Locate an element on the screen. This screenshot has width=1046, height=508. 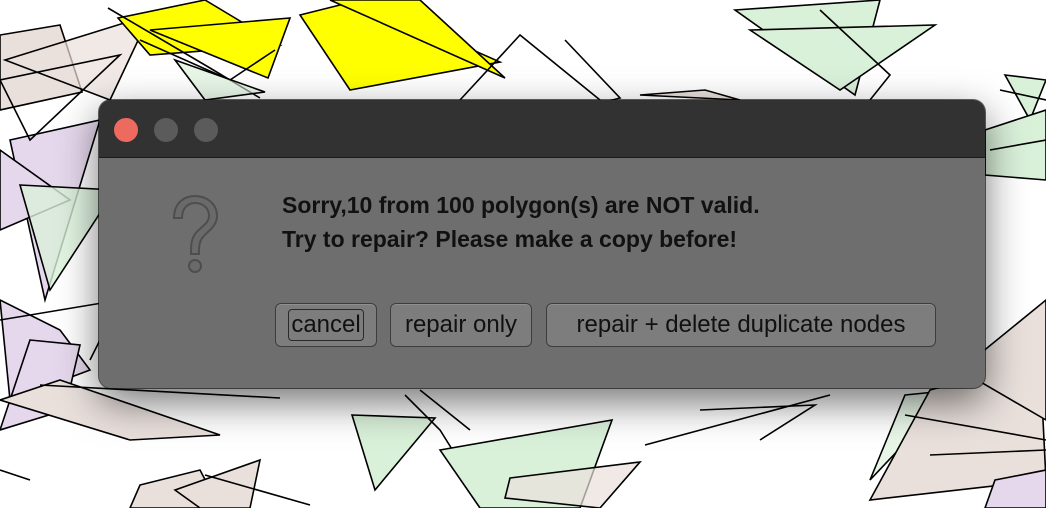
question-mark-icon is located at coordinates (195, 233).